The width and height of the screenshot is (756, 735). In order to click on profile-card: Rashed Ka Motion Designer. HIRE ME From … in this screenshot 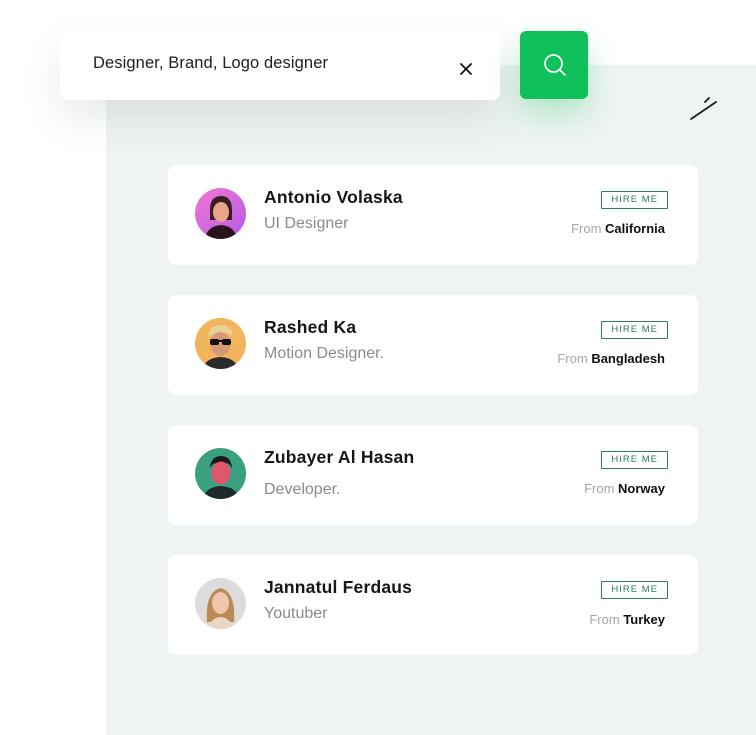, I will do `click(433, 345)`.